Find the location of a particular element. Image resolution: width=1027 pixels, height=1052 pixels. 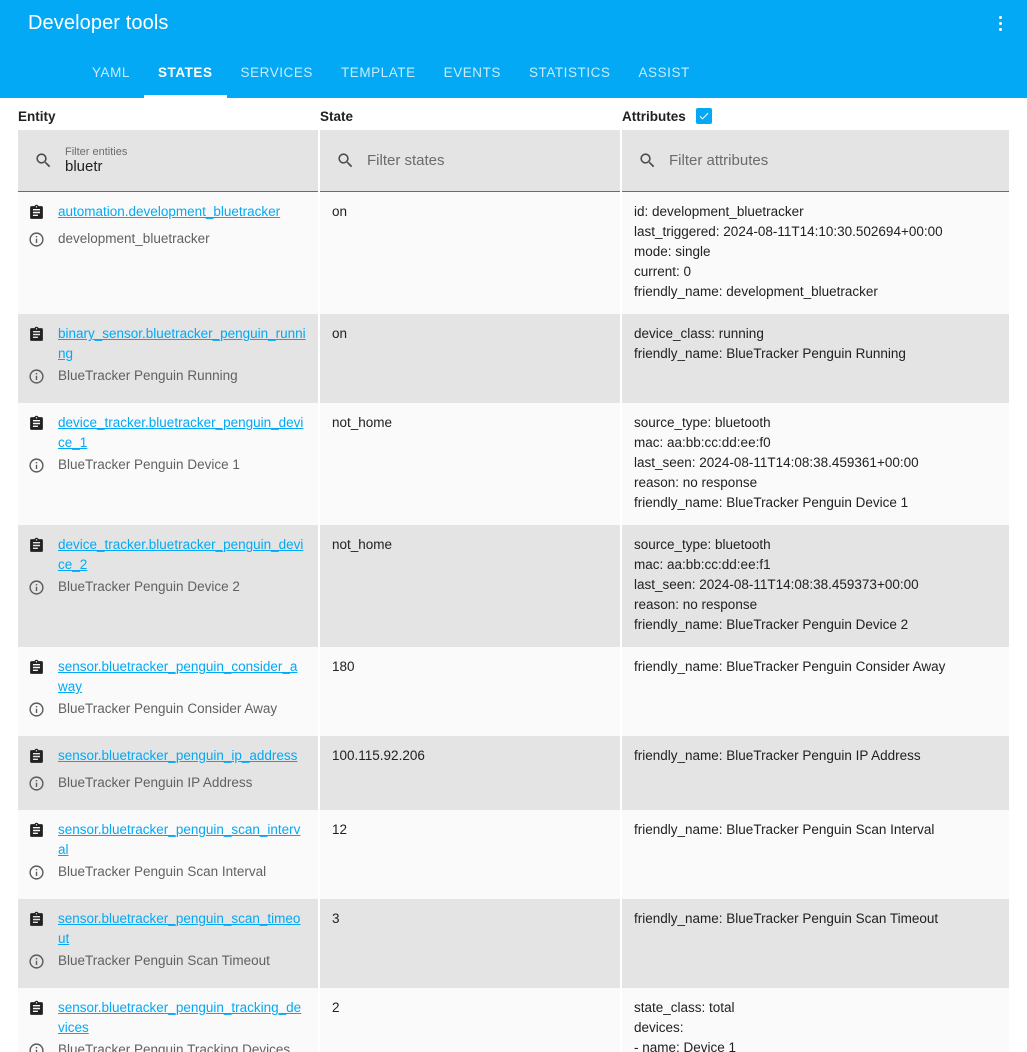

tab-label: TEMPLATE is located at coordinates (378, 72).